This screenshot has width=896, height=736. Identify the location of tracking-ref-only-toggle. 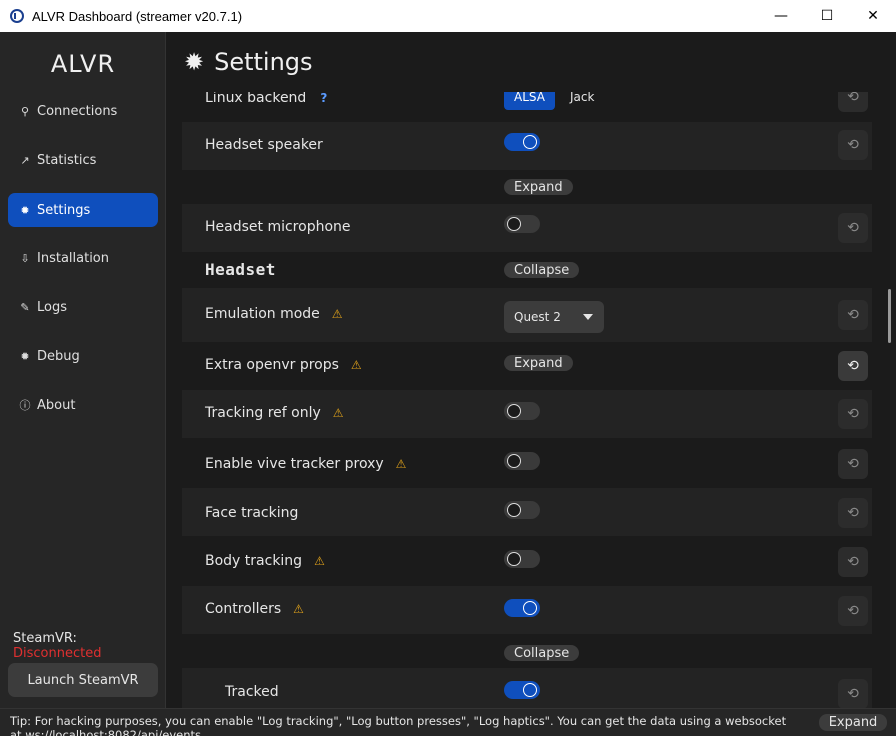
(522, 411).